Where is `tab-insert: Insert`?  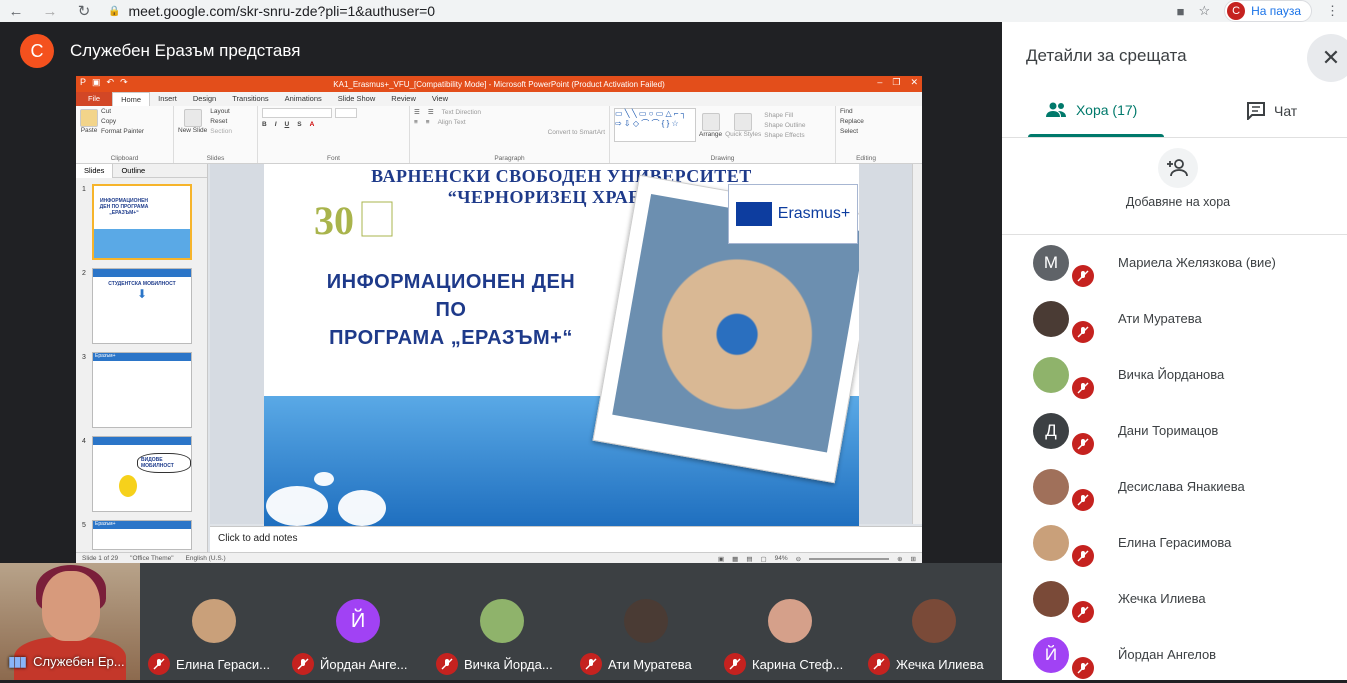
tab-insert: Insert is located at coordinates (167, 99).